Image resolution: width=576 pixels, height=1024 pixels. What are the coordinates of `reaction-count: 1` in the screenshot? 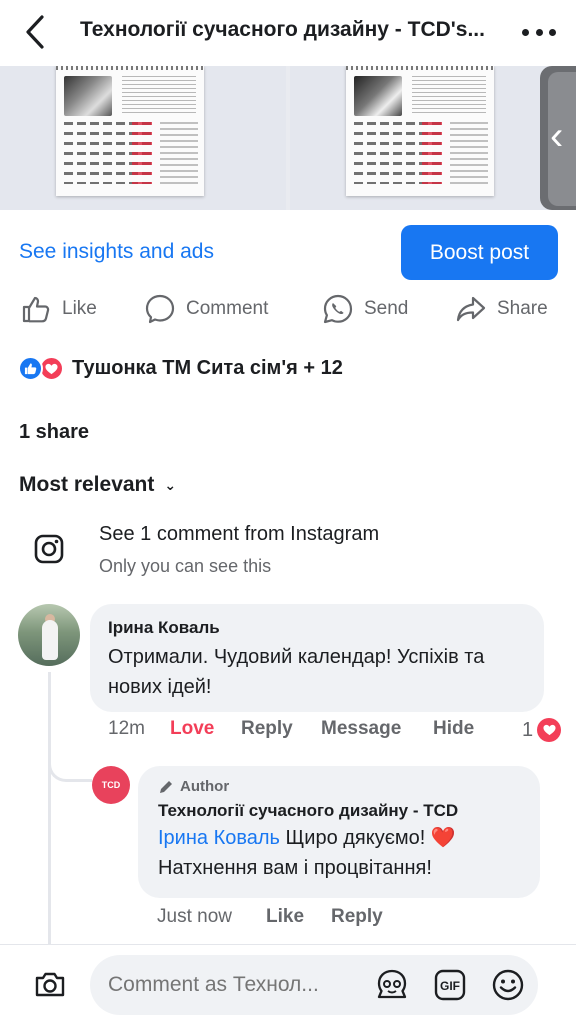 It's located at (528, 729).